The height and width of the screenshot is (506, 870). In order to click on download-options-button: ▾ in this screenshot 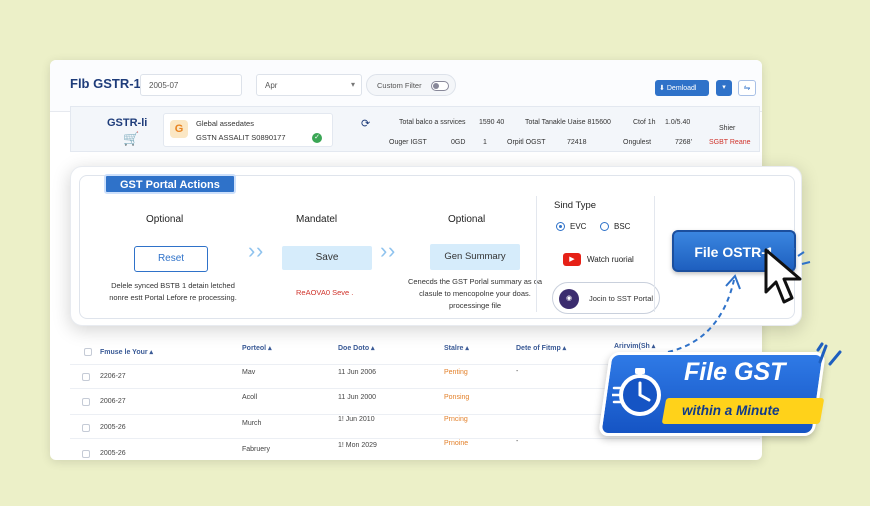, I will do `click(724, 88)`.